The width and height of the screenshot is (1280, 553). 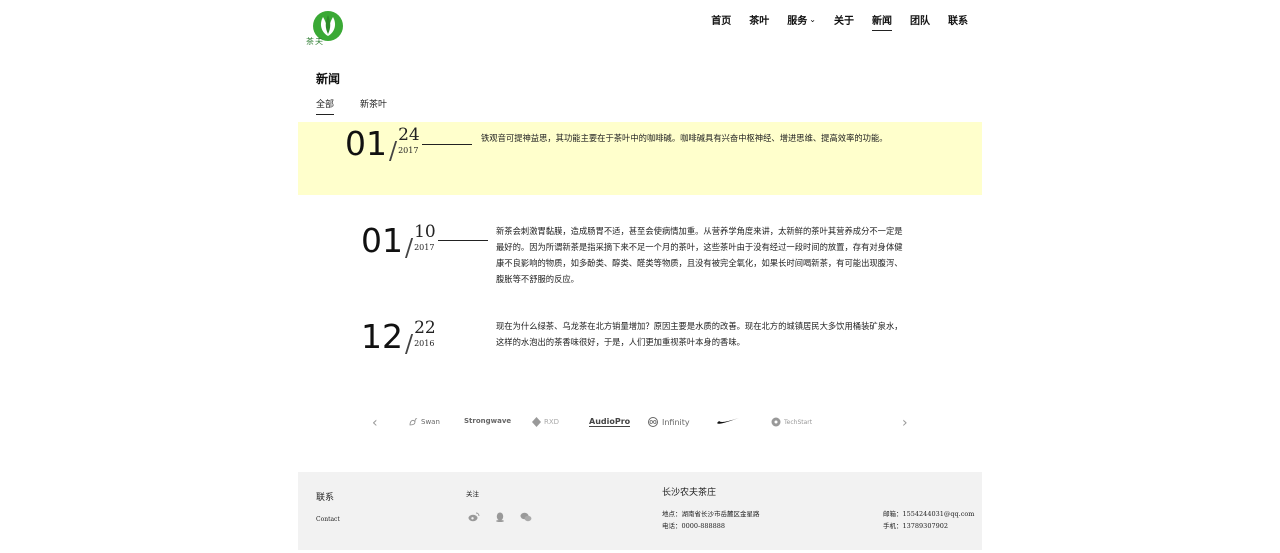 I want to click on partner-logo-swan: Swan, so click(x=424, y=422).